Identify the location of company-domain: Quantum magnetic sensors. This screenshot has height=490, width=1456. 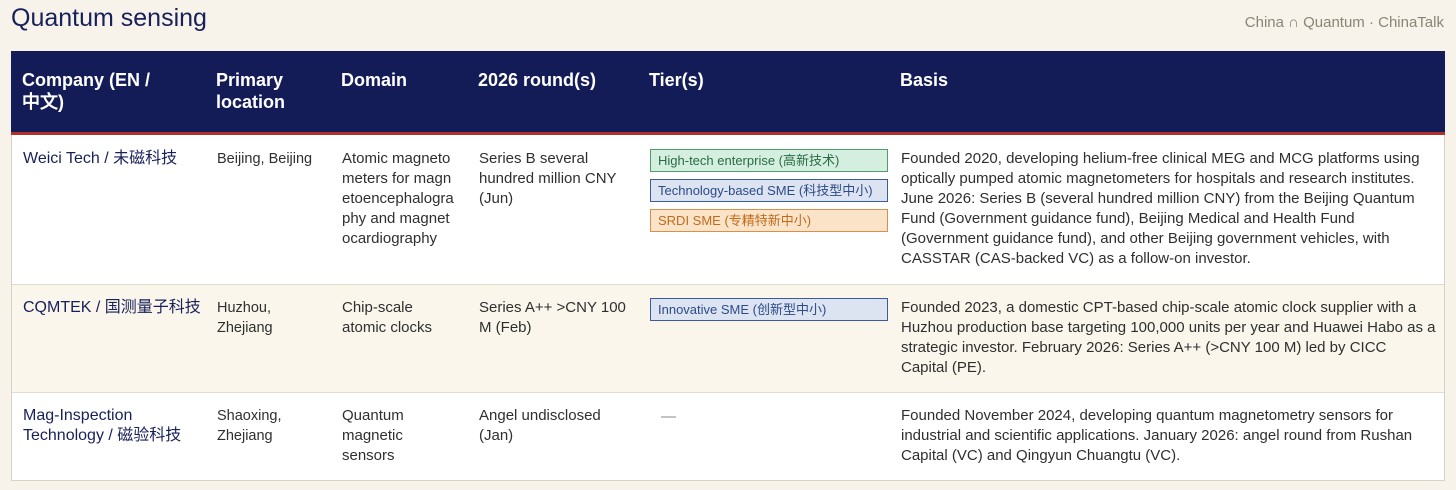
(373, 435).